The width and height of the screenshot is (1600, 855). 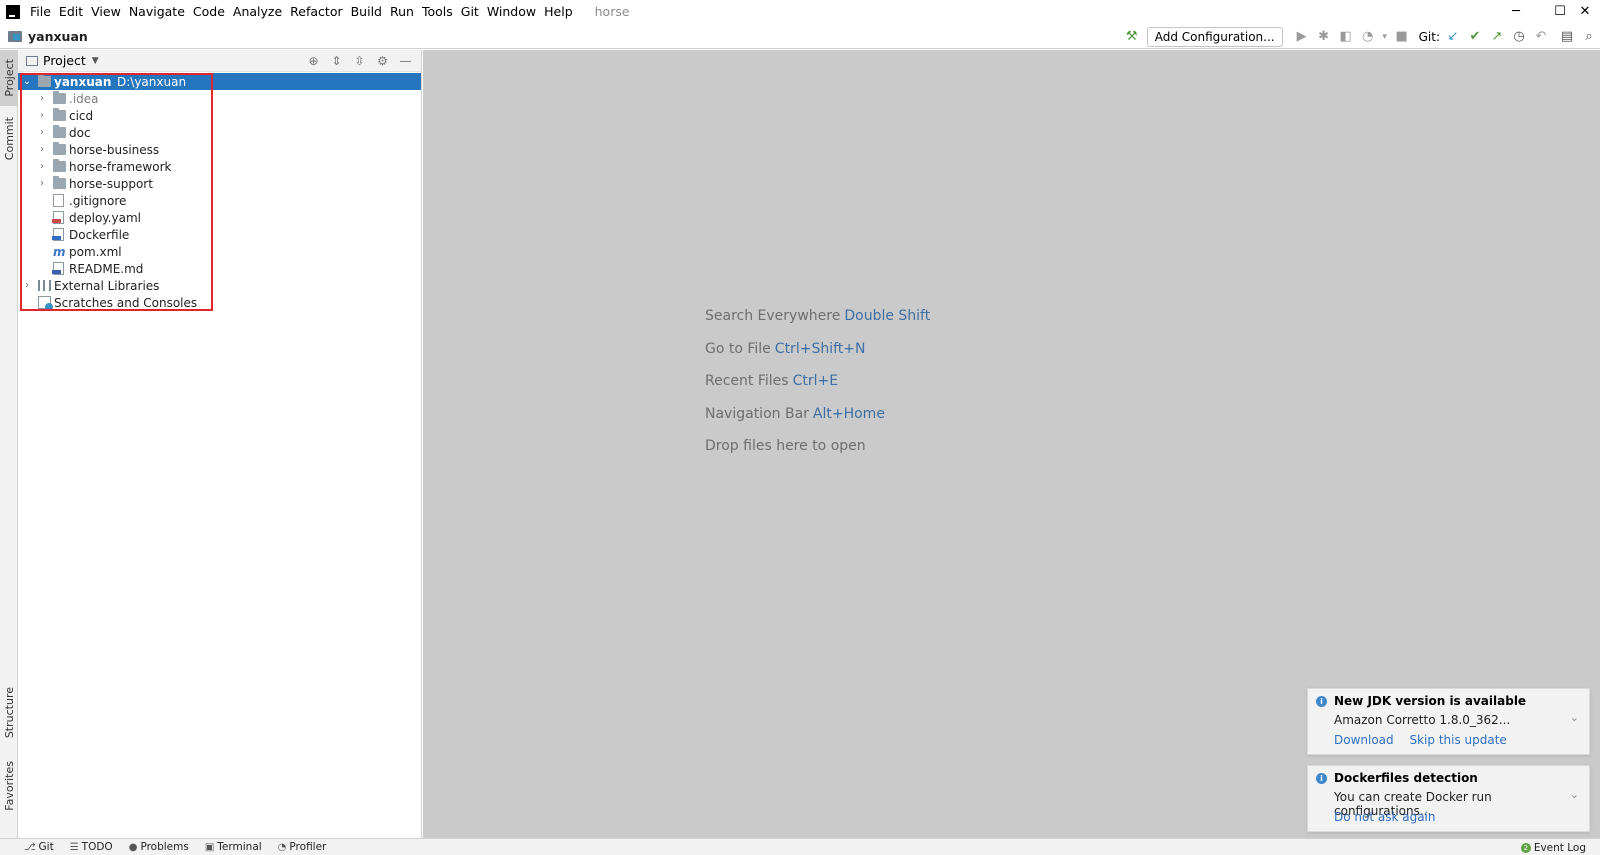 What do you see at coordinates (1497, 37) in the screenshot?
I see `git-push-arrow-icon: ↗` at bounding box center [1497, 37].